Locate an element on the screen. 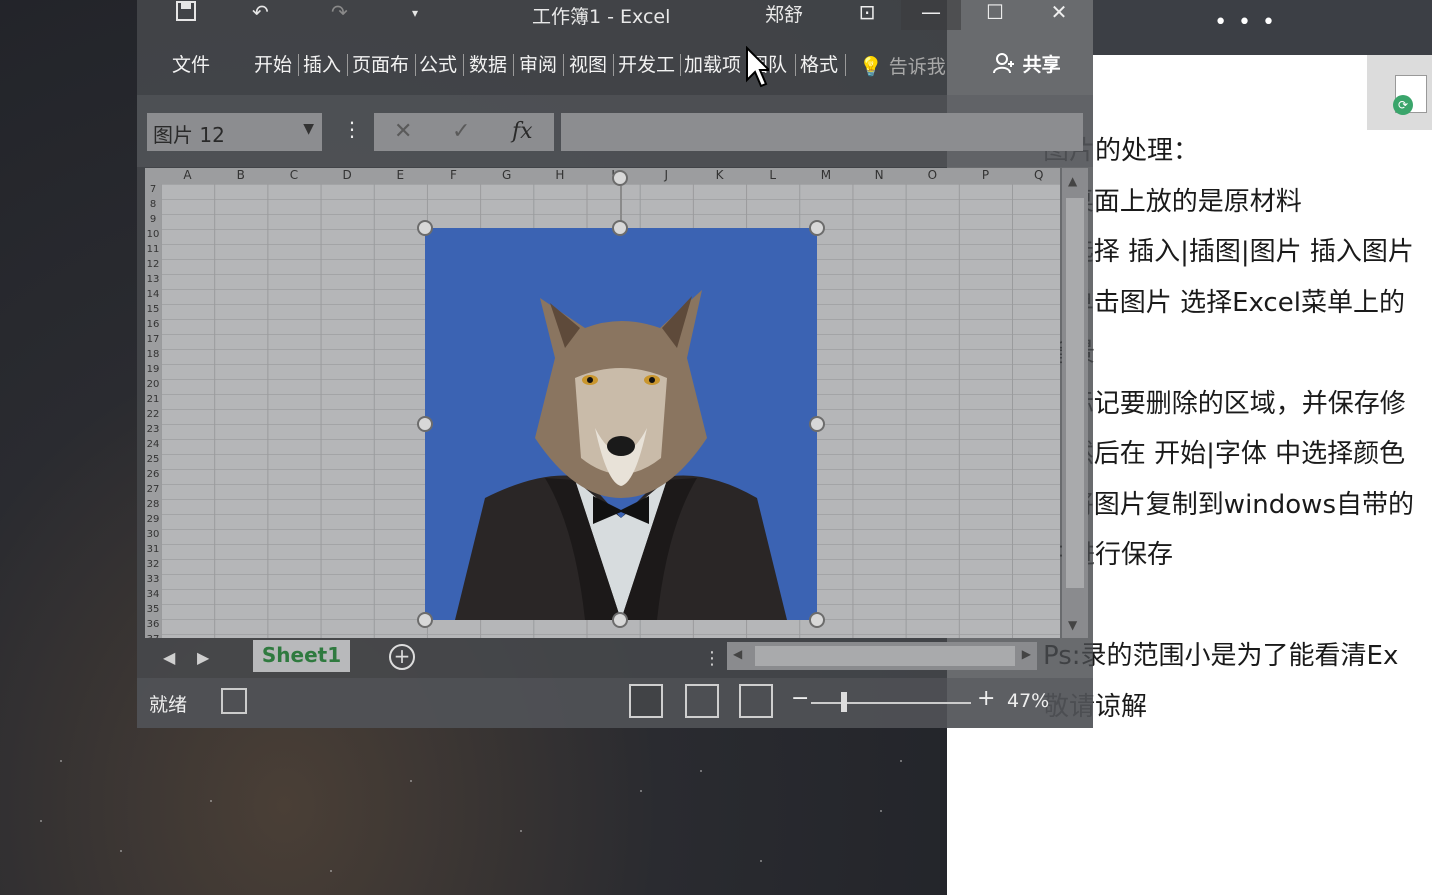 This screenshot has width=1432, height=895. insert-function-button: fx is located at coordinates (522, 131).